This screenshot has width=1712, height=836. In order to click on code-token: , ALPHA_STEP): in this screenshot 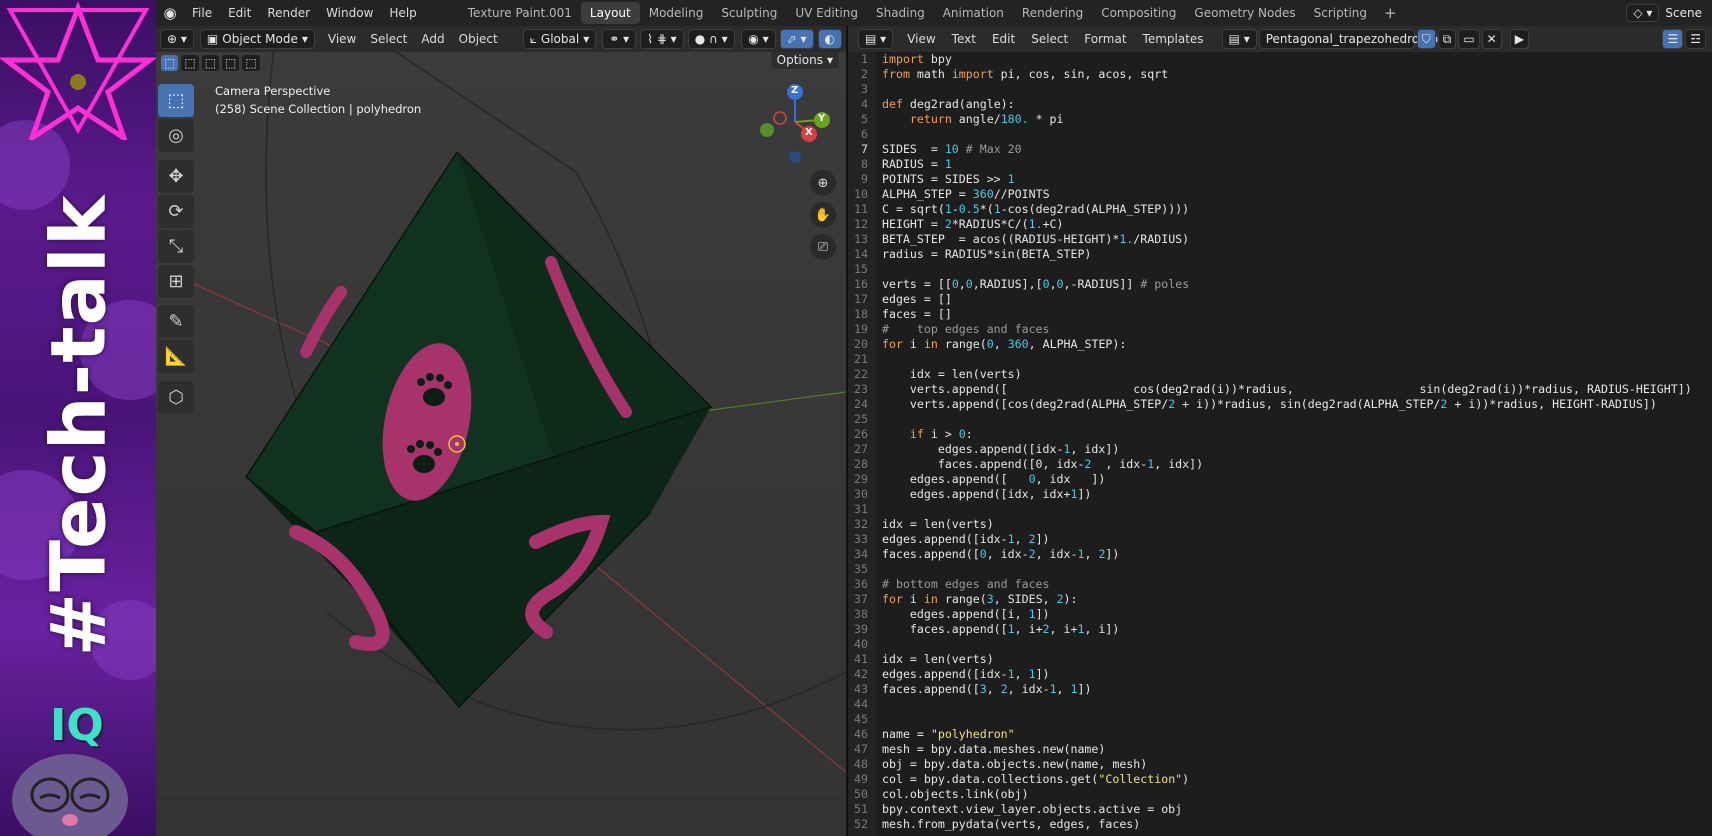, I will do `click(1077, 344)`.